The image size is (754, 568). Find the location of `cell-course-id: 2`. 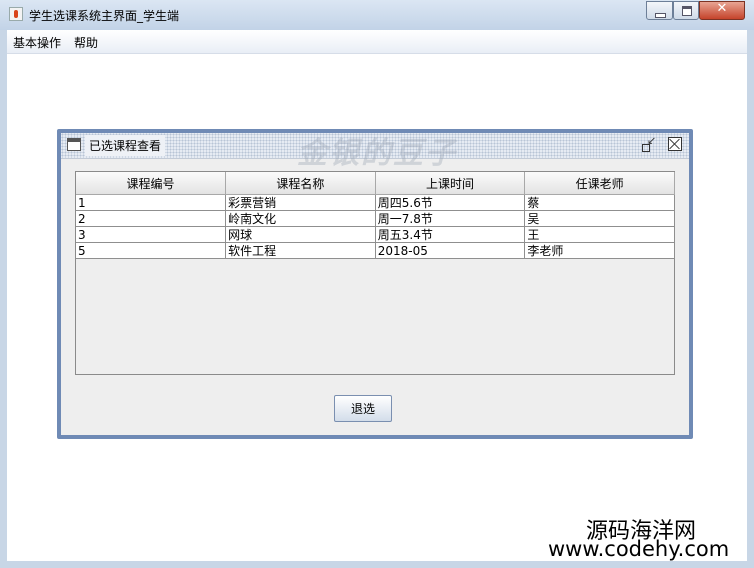

cell-course-id: 2 is located at coordinates (151, 218).